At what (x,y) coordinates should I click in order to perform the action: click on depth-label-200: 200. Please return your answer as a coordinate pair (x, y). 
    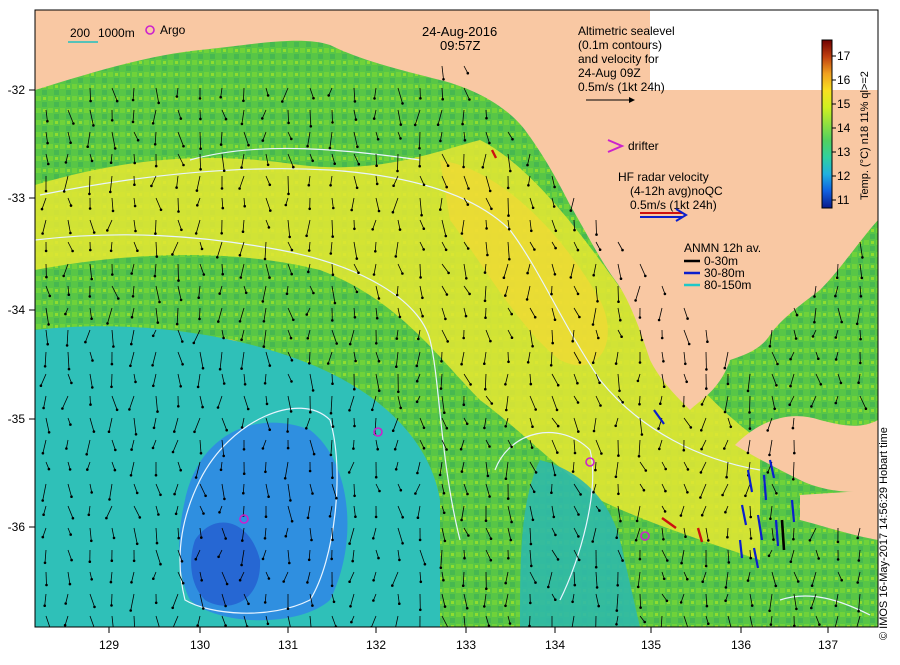
    Looking at the image, I should click on (80, 33).